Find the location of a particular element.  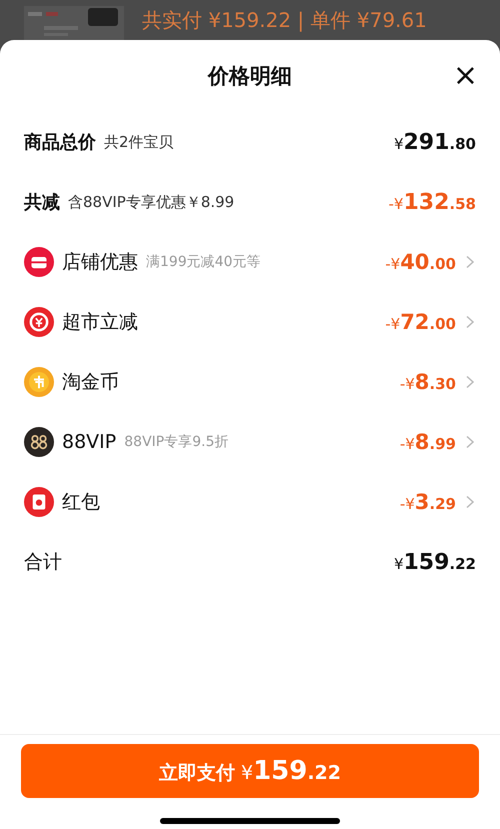

order-summary: 共实付 ¥159.22 | 单件 ¥79.61 is located at coordinates (284, 20).